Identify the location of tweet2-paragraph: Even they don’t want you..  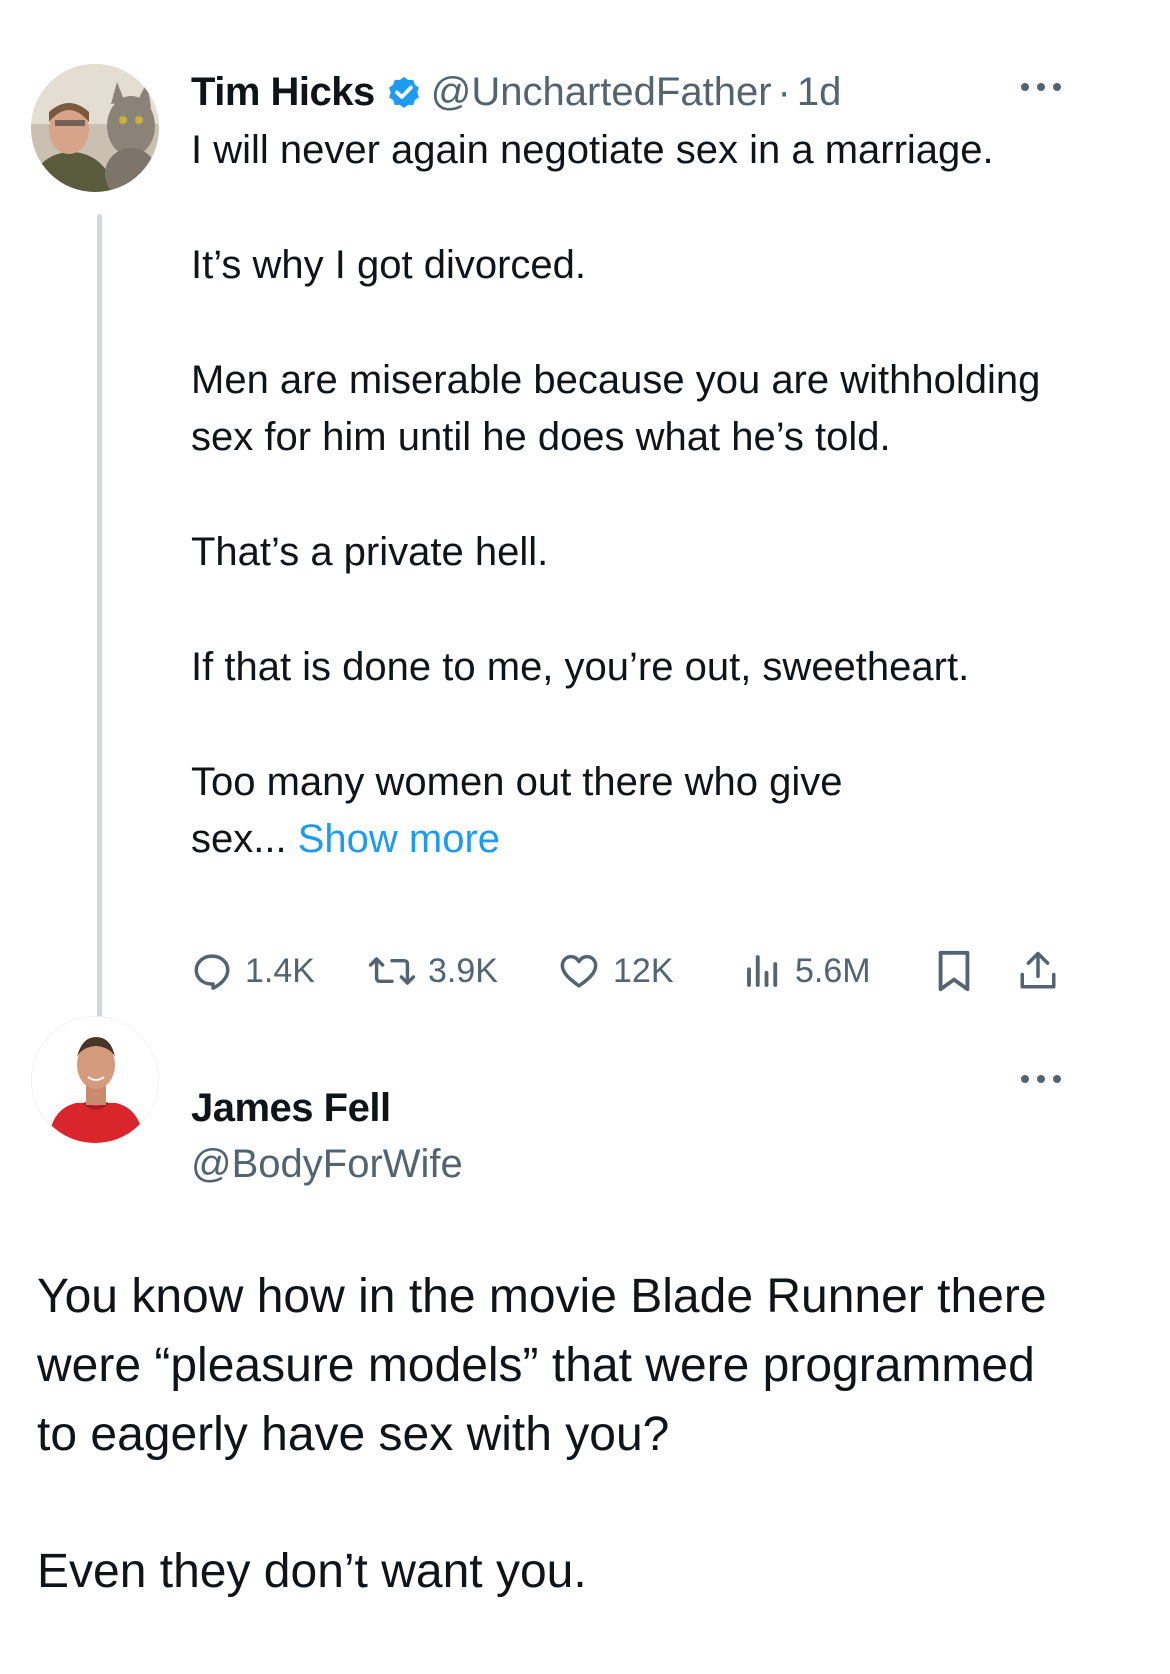
(312, 1571).